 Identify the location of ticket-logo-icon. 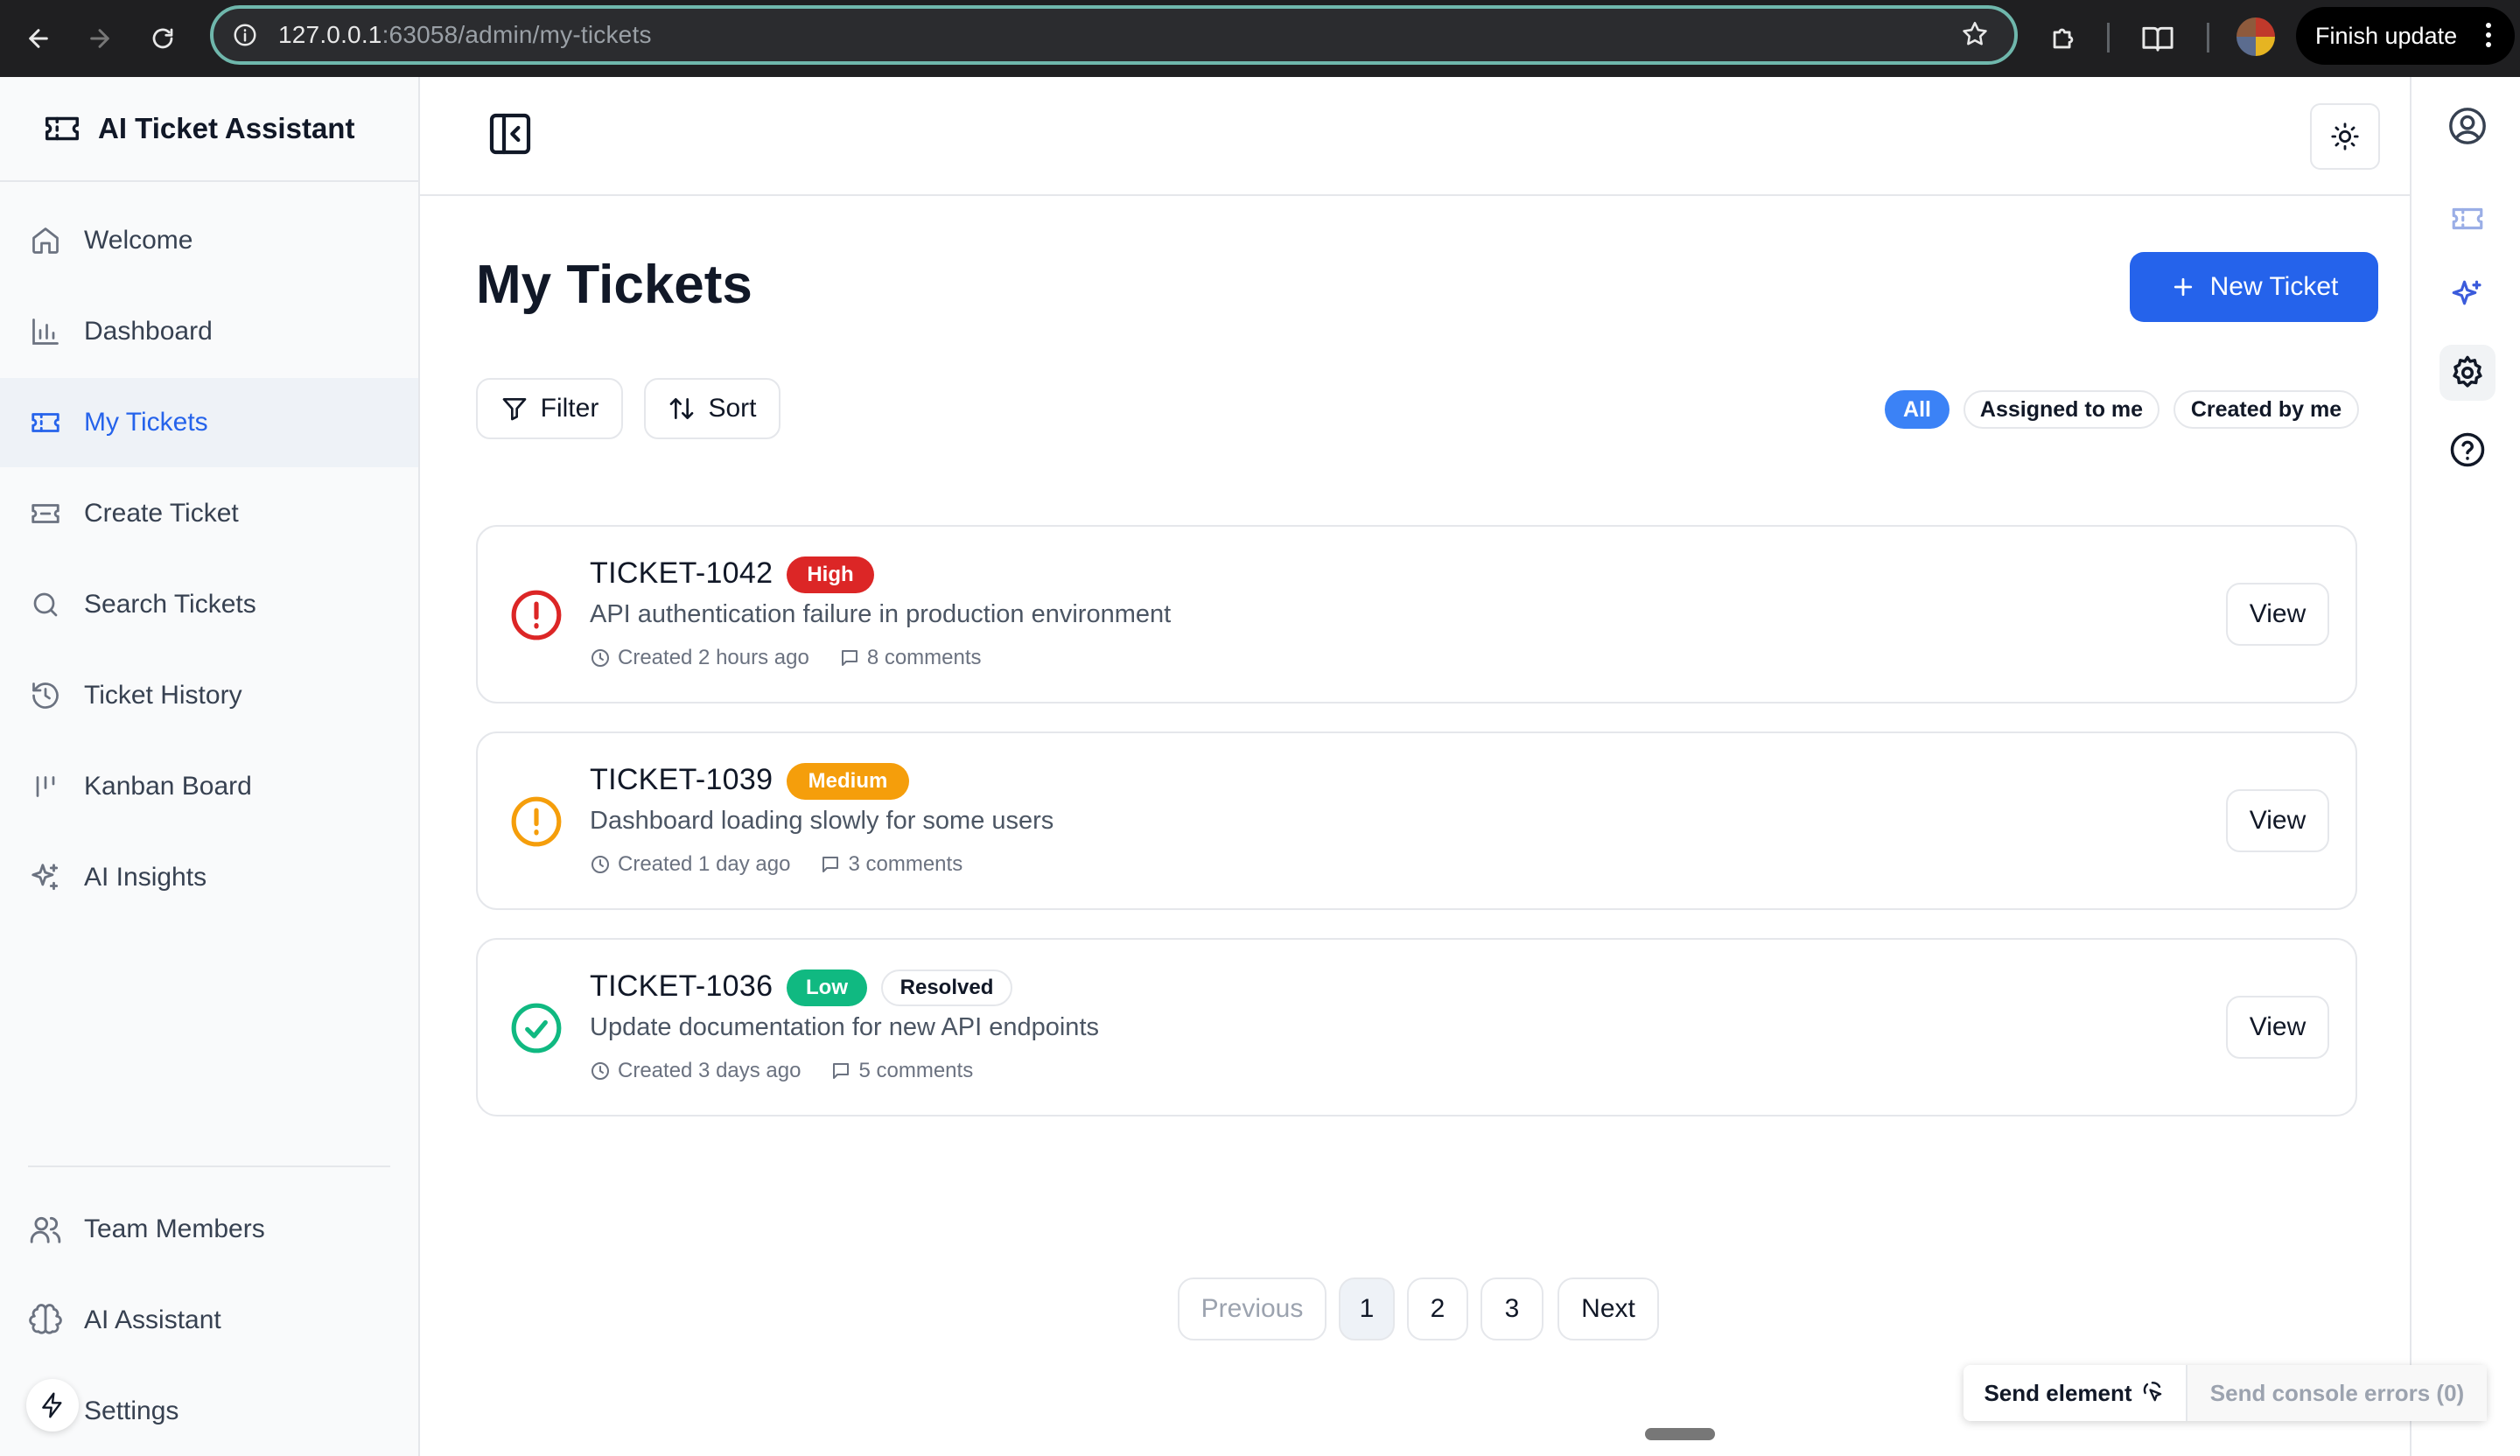
(62, 128).